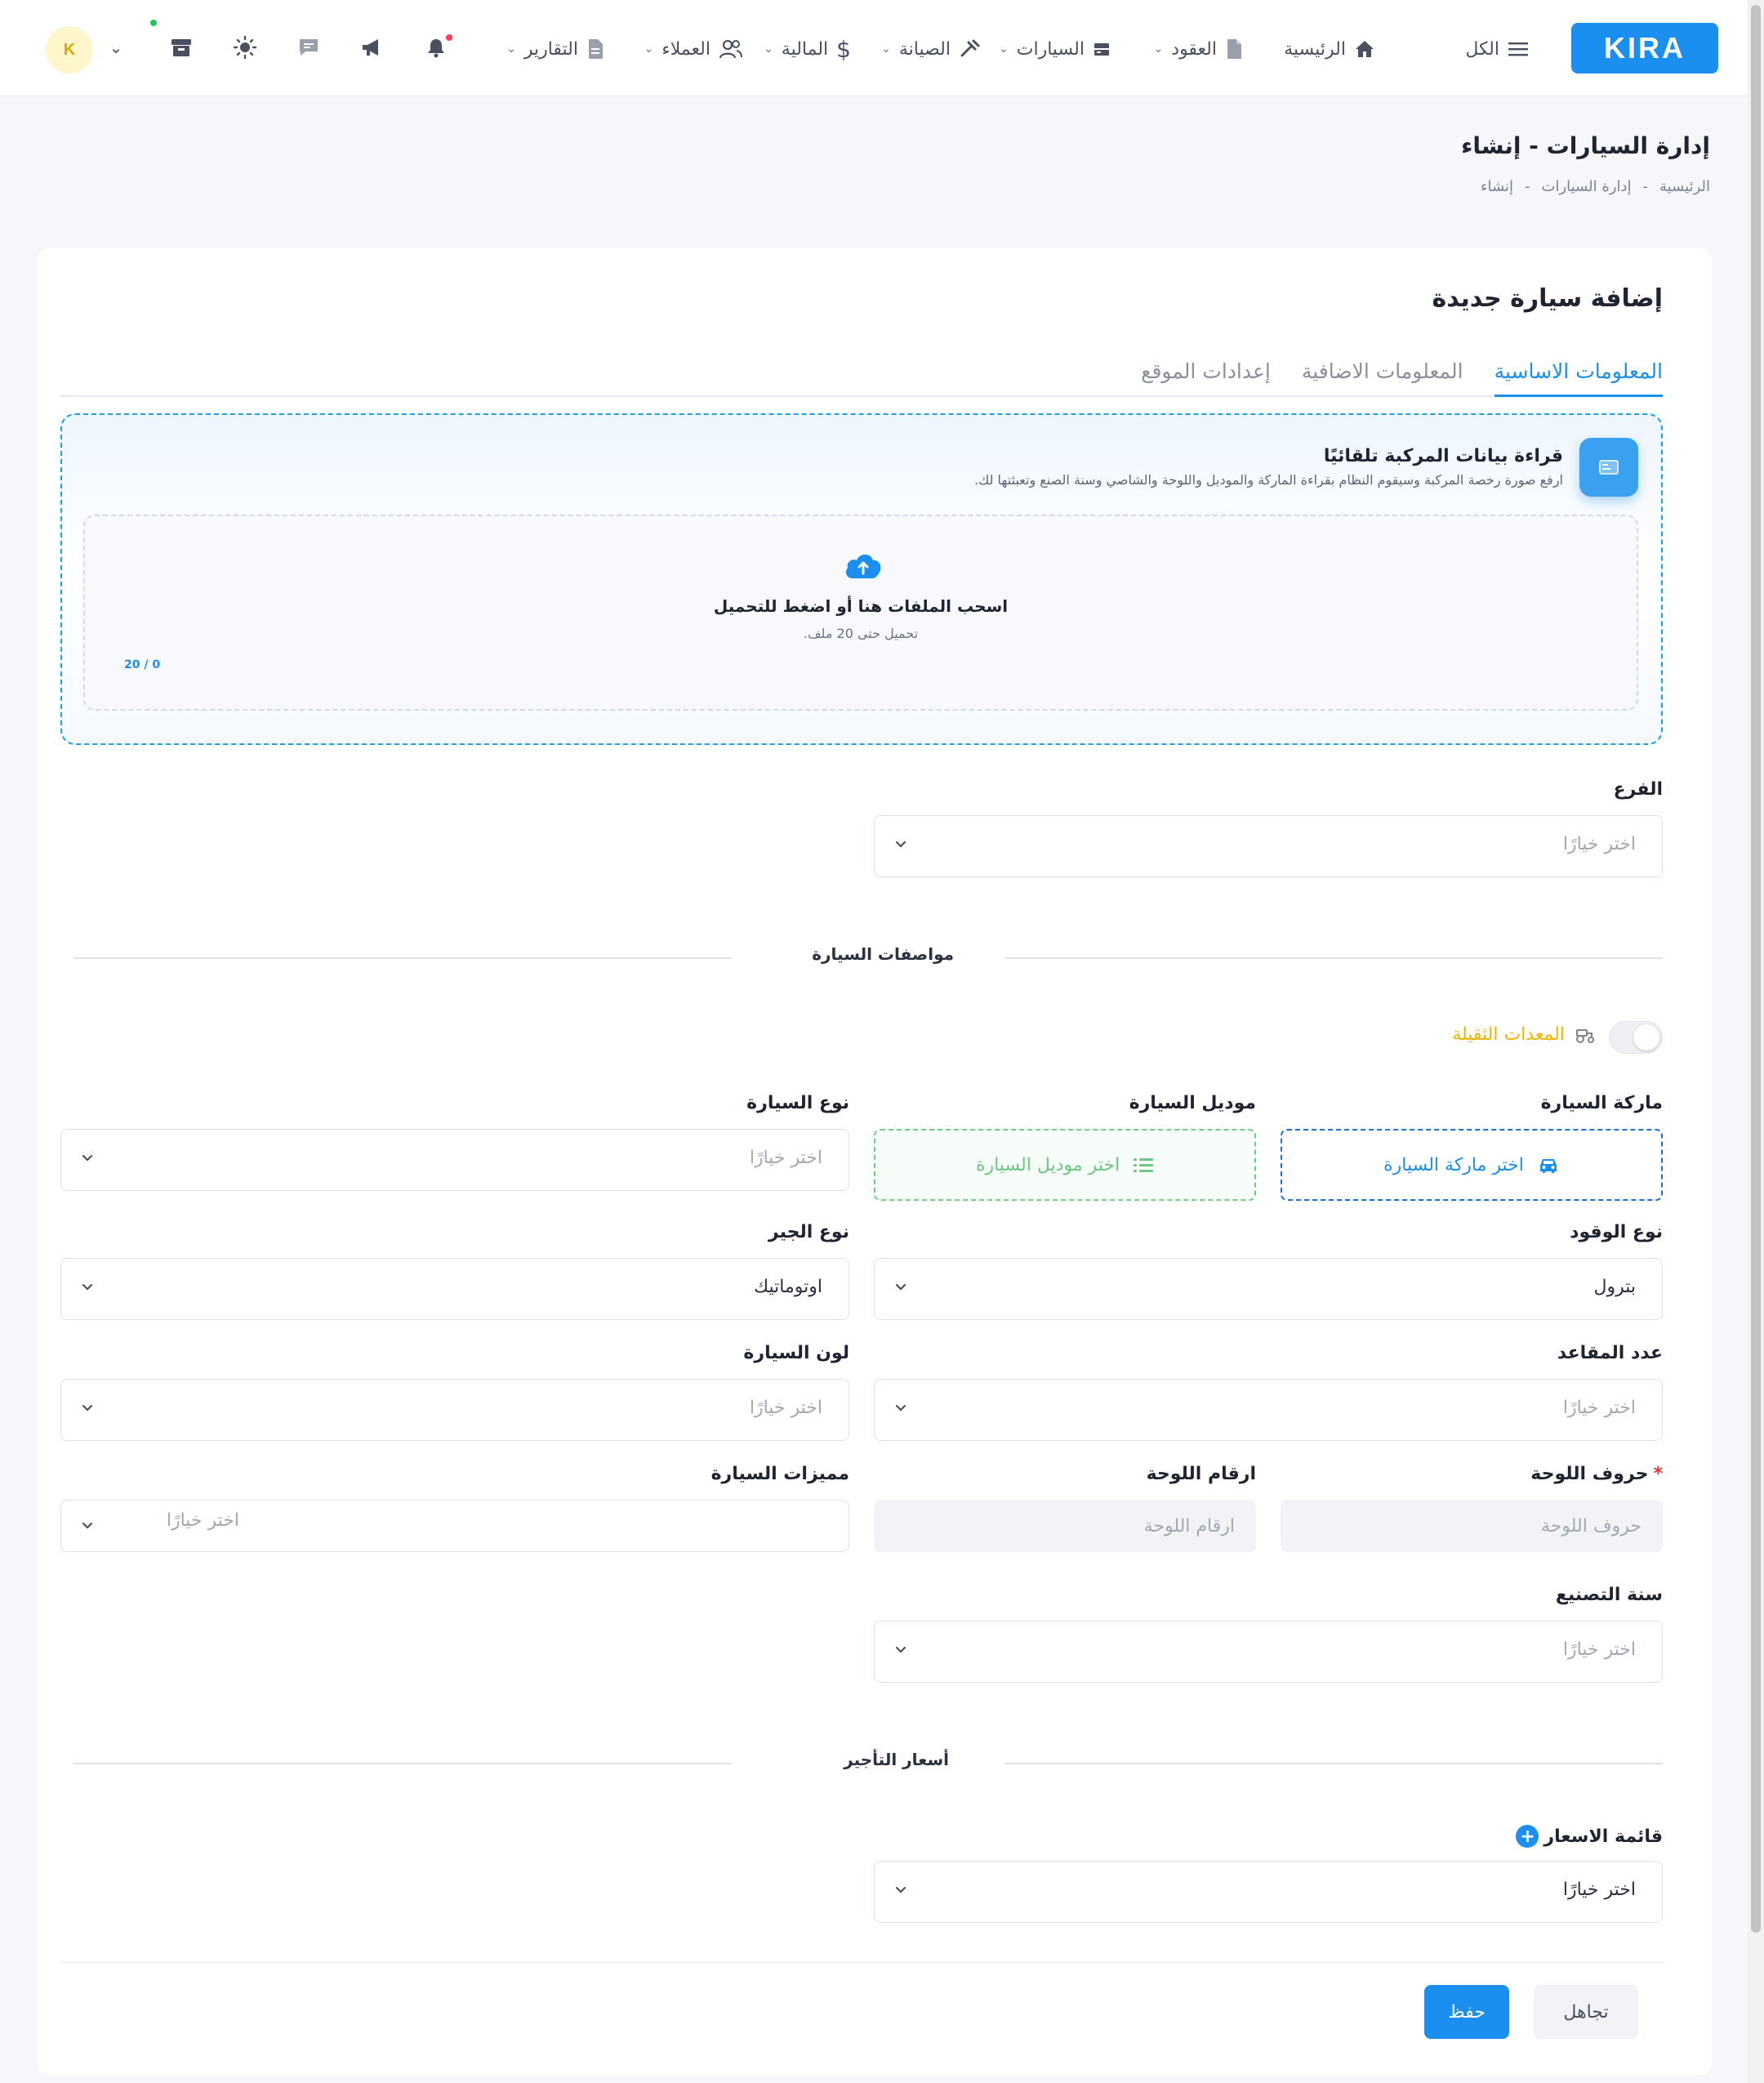  What do you see at coordinates (1268, 1289) in the screenshot?
I see `fuel-select: بترول` at bounding box center [1268, 1289].